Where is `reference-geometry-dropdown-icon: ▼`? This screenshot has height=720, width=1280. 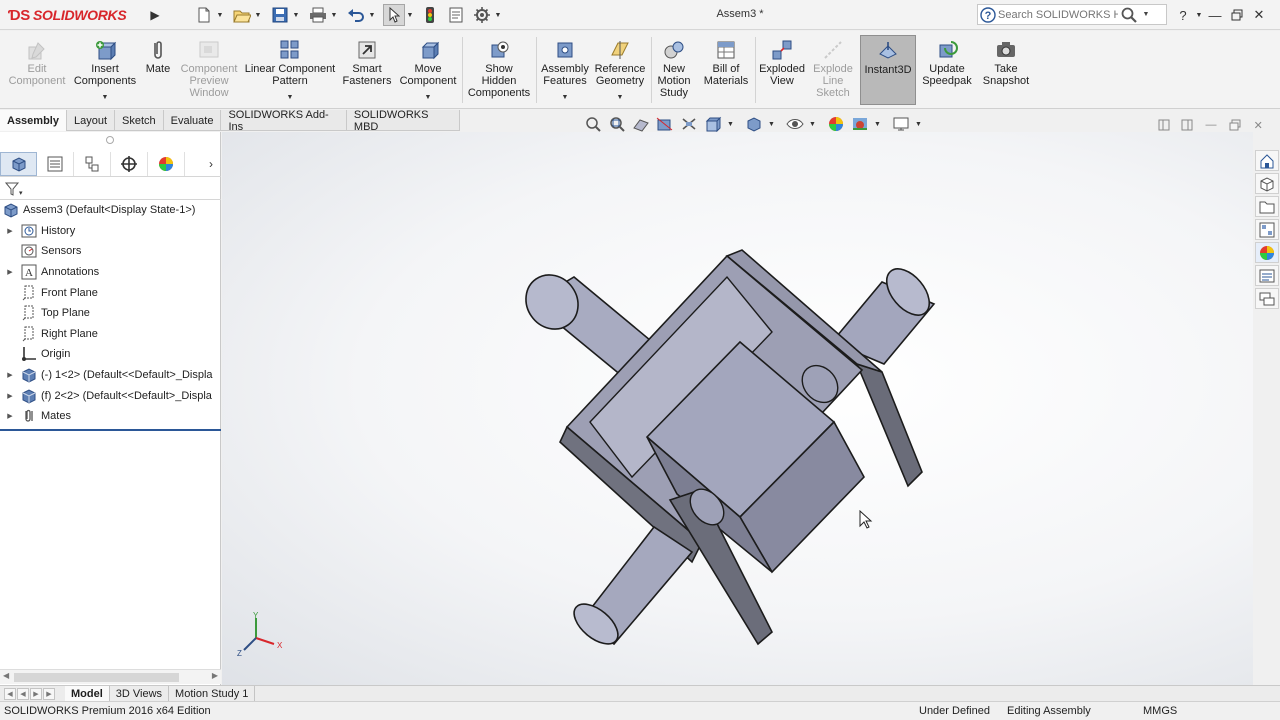
reference-geometry-dropdown-icon: ▼ is located at coordinates (620, 97).